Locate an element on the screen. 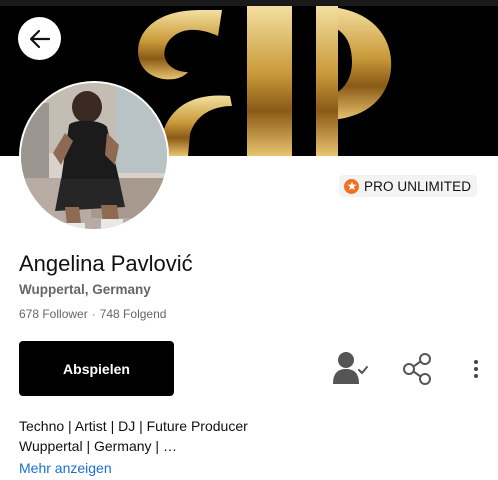 This screenshot has height=480, width=498. share-icon is located at coordinates (417, 369).